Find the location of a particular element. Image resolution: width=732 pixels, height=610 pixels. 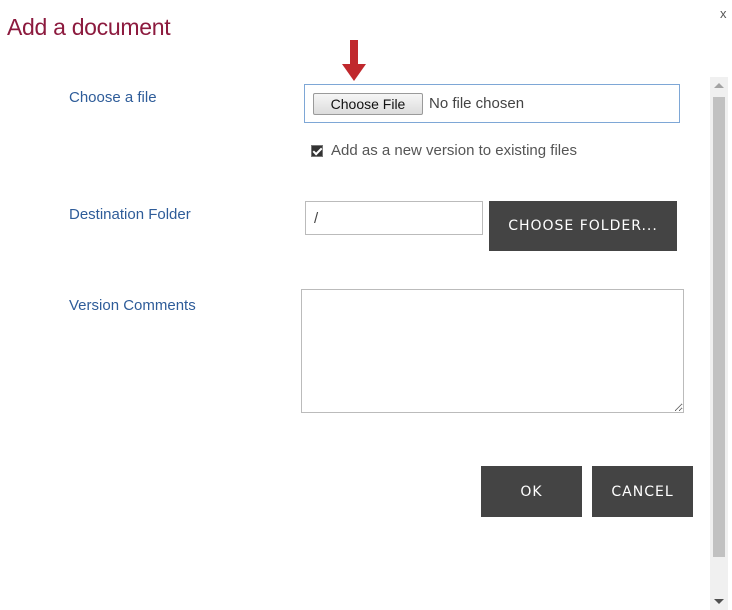

close-icon: x is located at coordinates (723, 13).